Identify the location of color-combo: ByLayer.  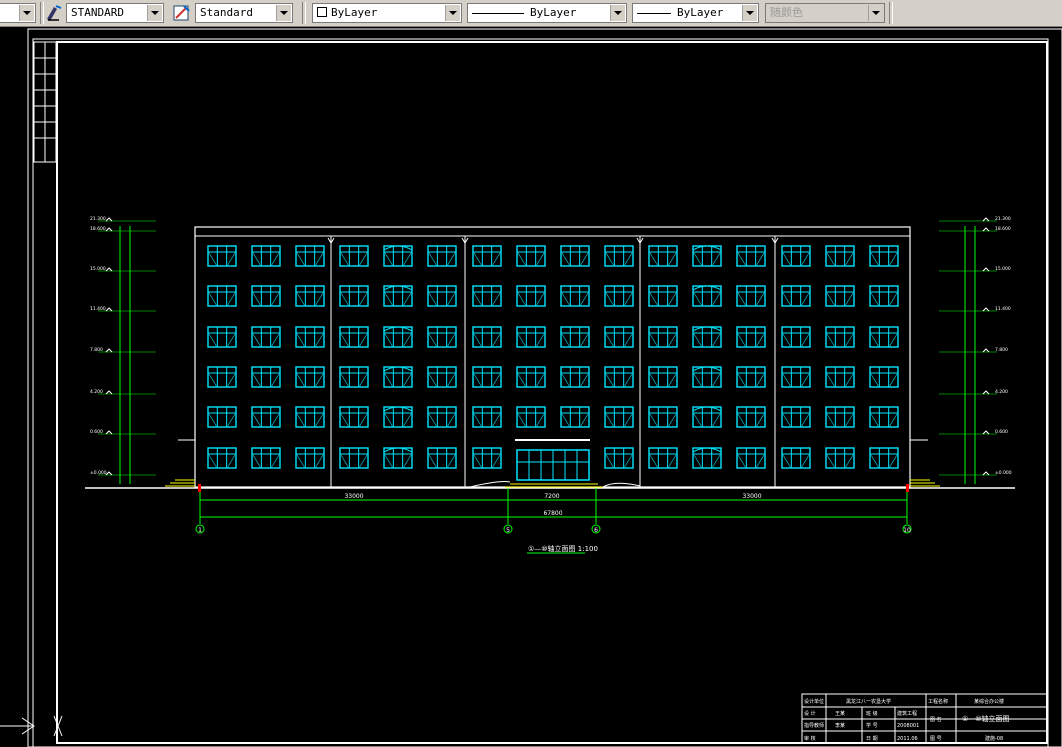
(387, 13).